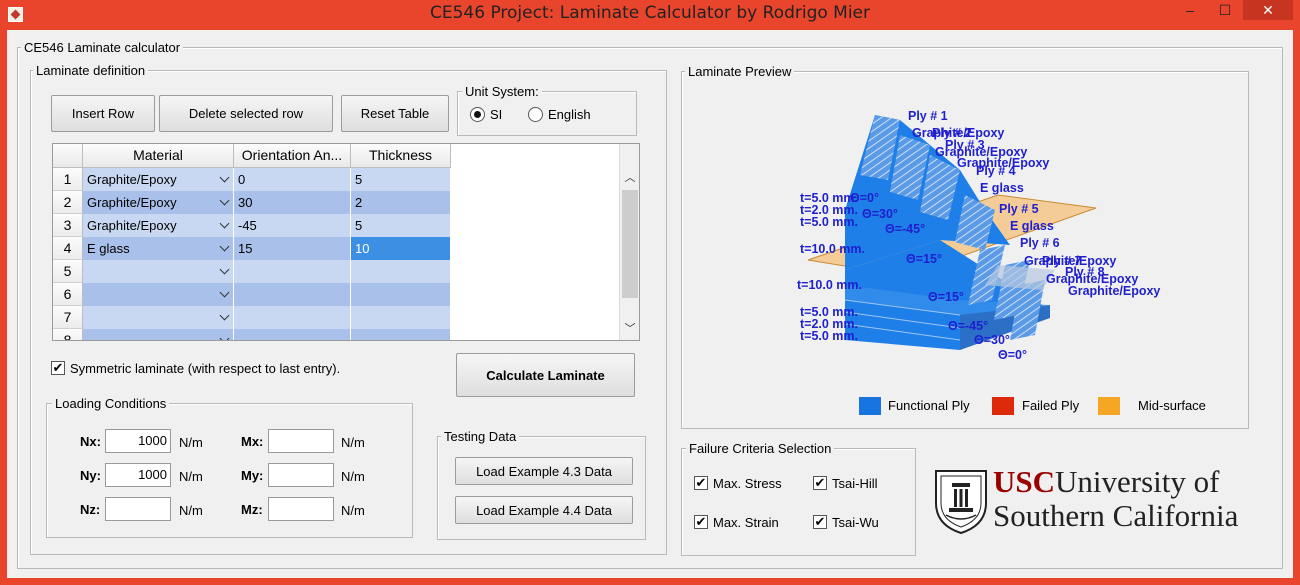 The width and height of the screenshot is (1300, 585). Describe the element at coordinates (961, 502) in the screenshot. I see `usc-seal-logo` at that location.